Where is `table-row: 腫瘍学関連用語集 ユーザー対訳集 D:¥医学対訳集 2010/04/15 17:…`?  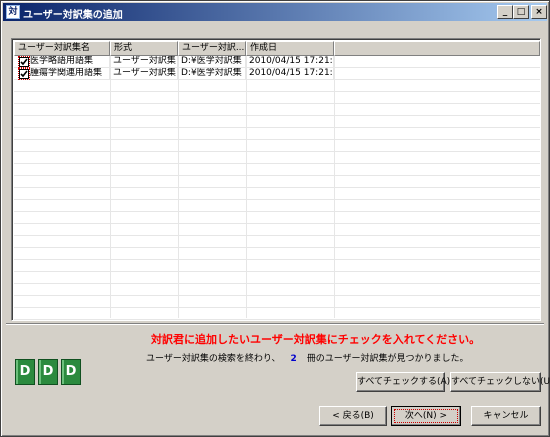
table-row: 腫瘍学関連用語集 ユーザー対訳集 D:¥医学対訳集 2010/04/15 17:… is located at coordinates (277, 74).